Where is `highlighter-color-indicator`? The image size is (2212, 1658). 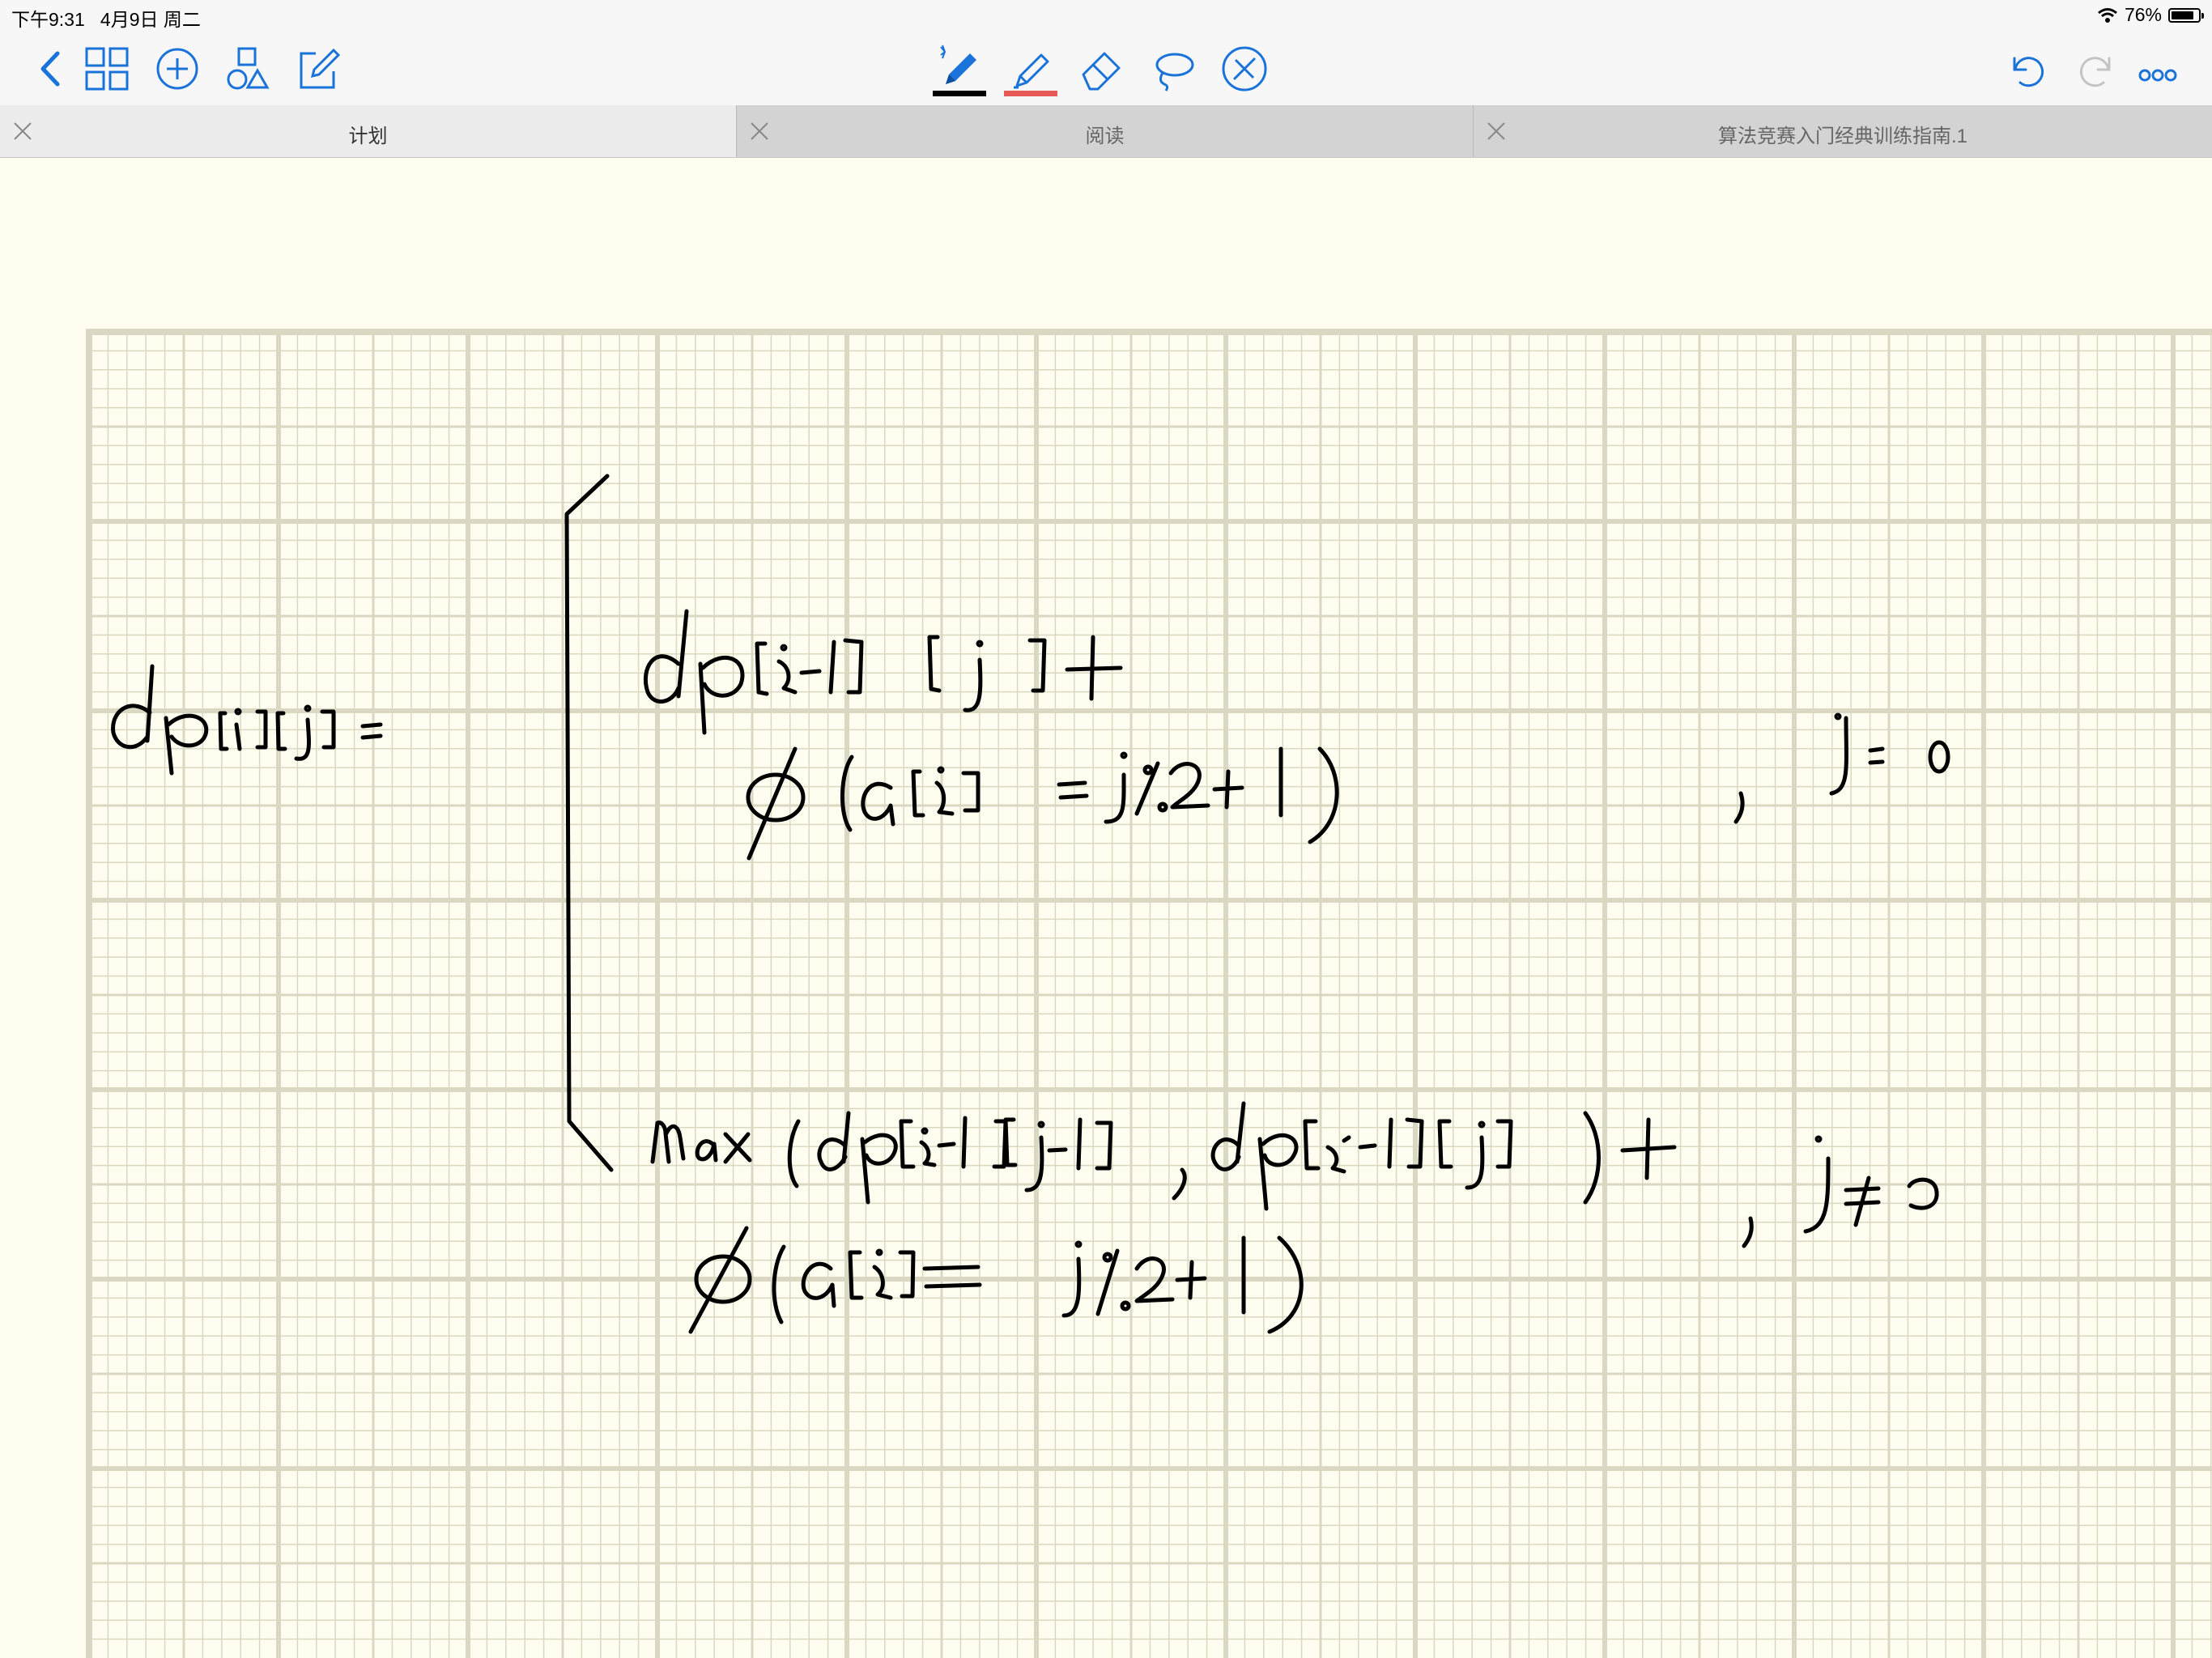 highlighter-color-indicator is located at coordinates (1030, 93).